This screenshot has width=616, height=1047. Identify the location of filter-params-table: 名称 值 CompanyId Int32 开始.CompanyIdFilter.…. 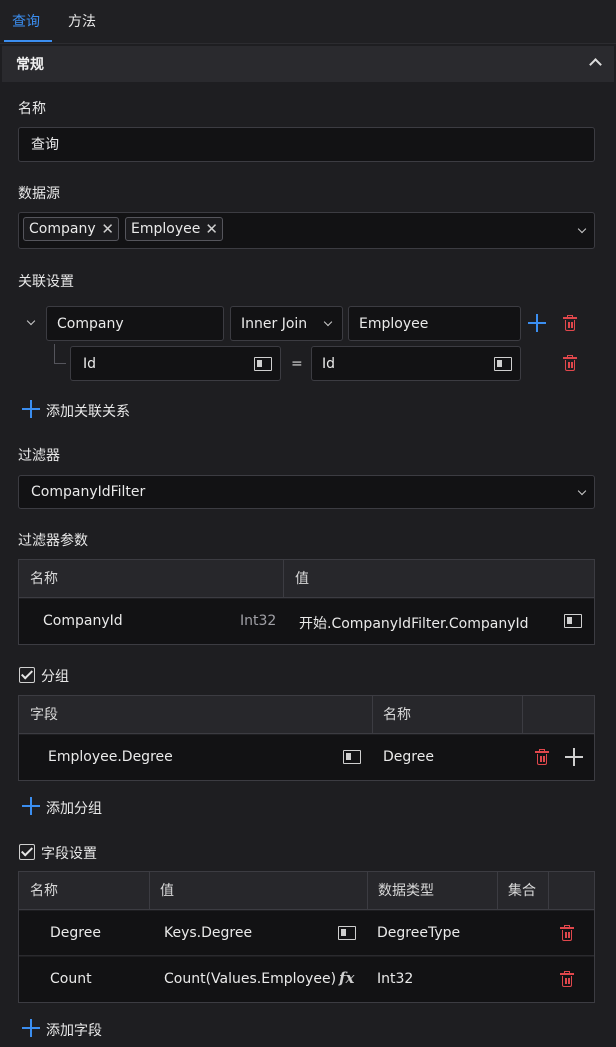
(306, 602).